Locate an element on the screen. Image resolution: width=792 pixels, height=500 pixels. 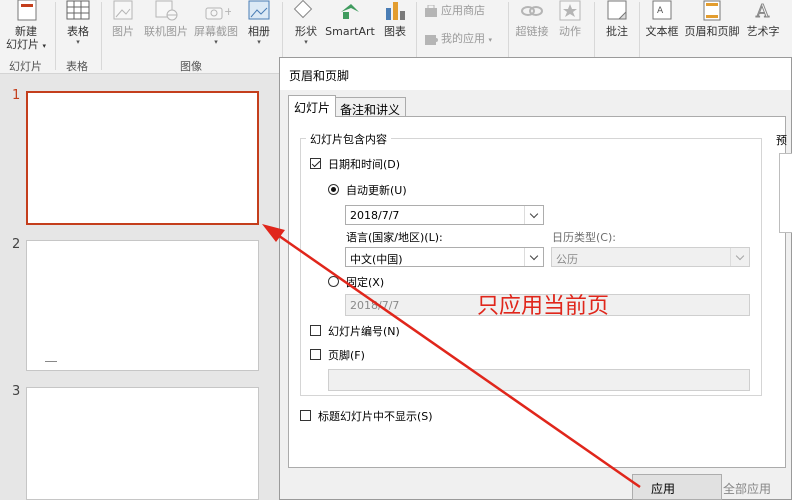
calendar-type-value: 公历 is located at coordinates (567, 259).